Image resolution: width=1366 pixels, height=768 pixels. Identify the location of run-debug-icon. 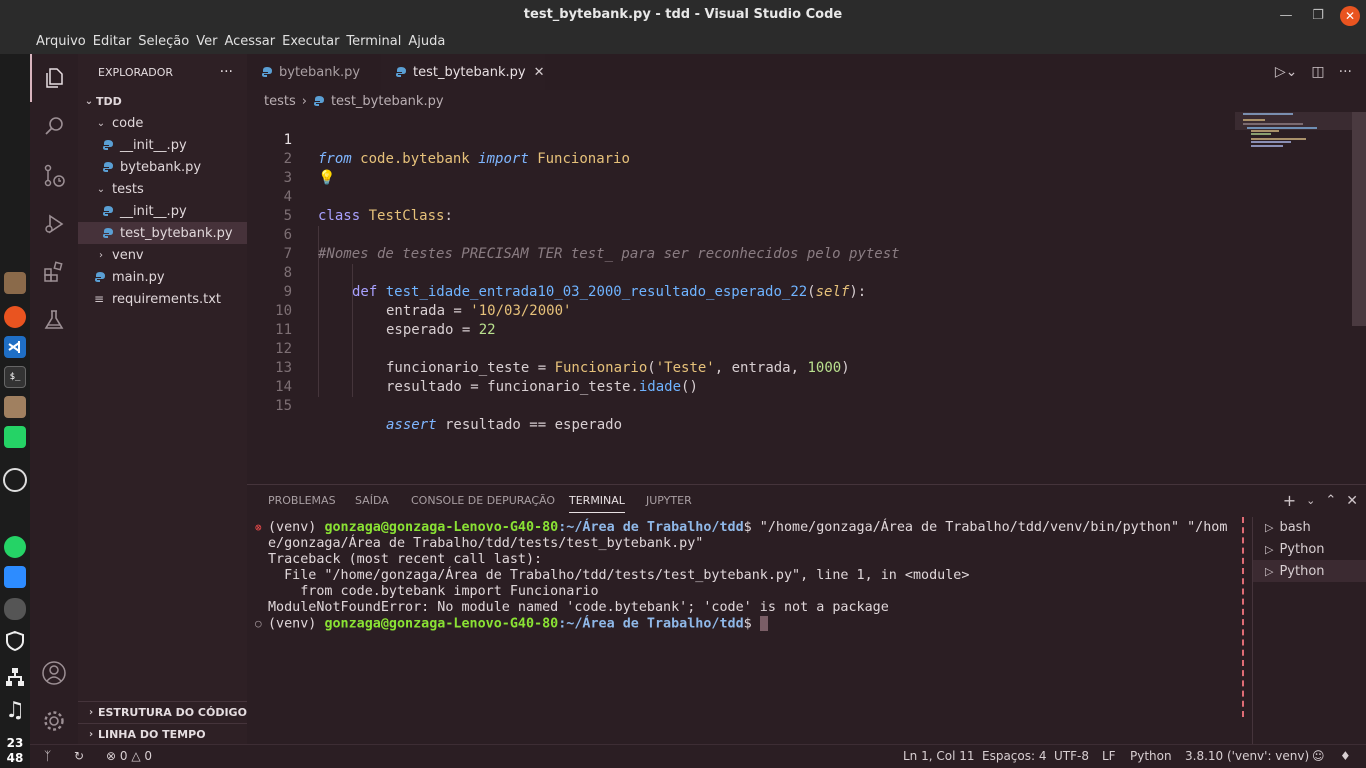
(54, 224).